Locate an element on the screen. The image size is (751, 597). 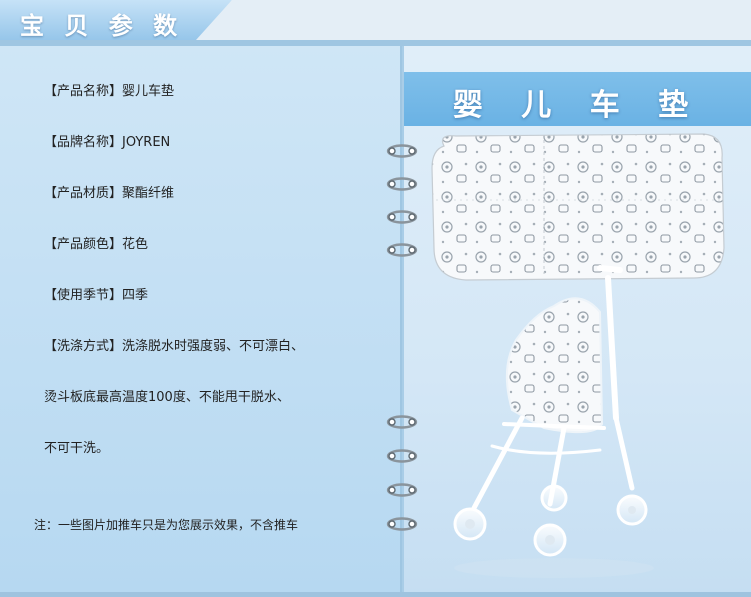
param-washing-line2: 烫斗板底最高温度100度、不能甩干脱水、 is located at coordinates (167, 397).